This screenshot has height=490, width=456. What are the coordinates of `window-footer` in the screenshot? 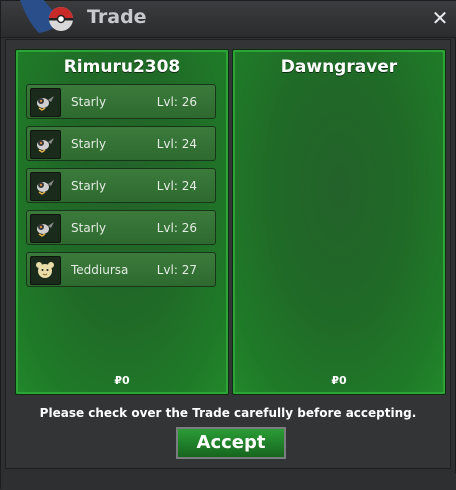 It's located at (228, 481).